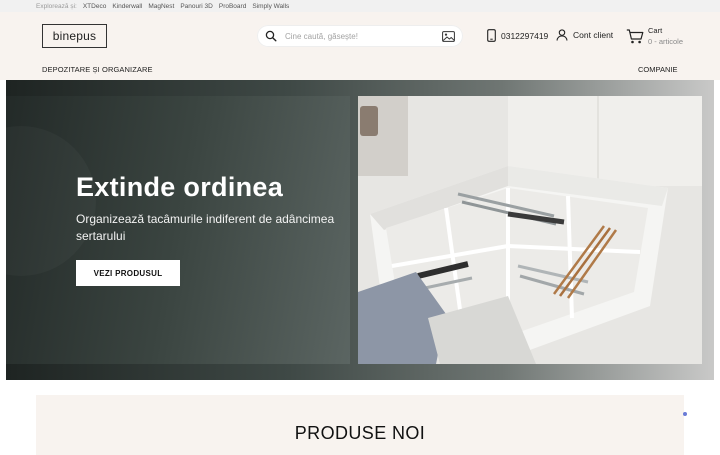 The height and width of the screenshot is (455, 720). Describe the element at coordinates (685, 414) in the screenshot. I see `chat-indicator-dot` at that location.